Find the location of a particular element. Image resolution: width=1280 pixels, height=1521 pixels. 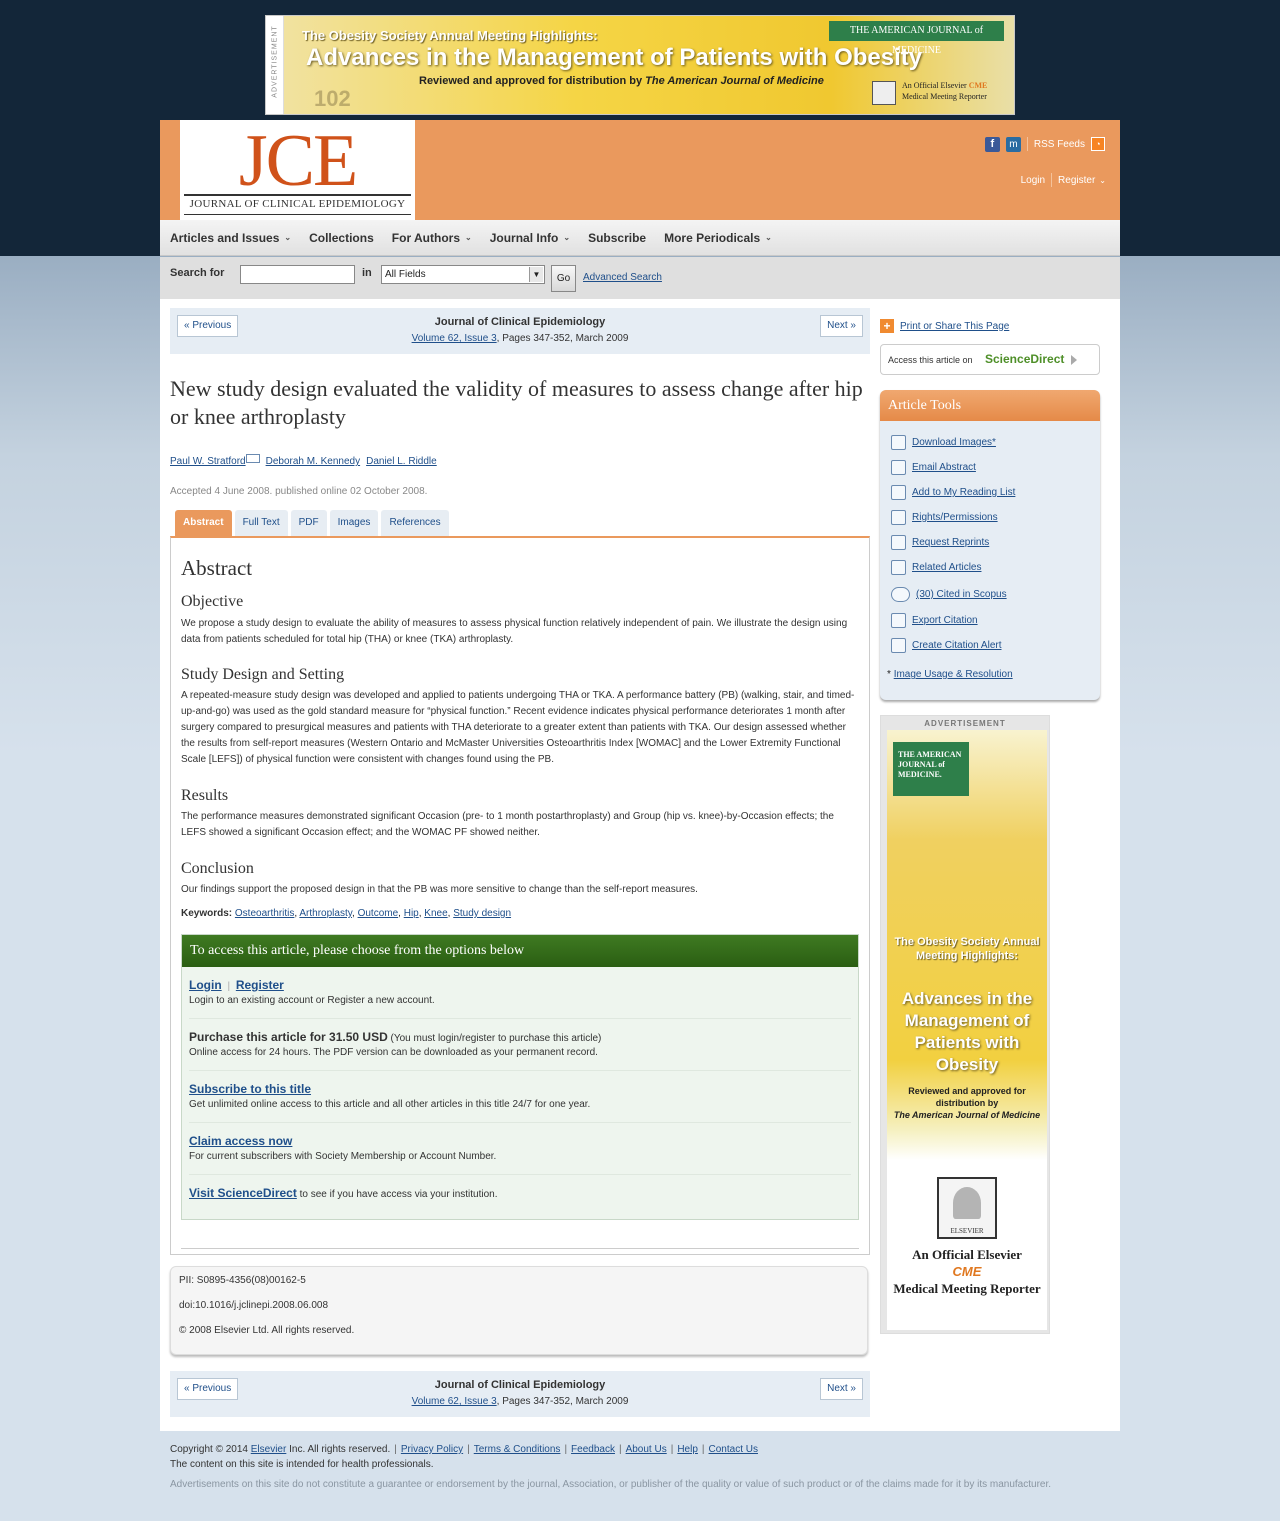

tool-label: Download Images* is located at coordinates (954, 442).